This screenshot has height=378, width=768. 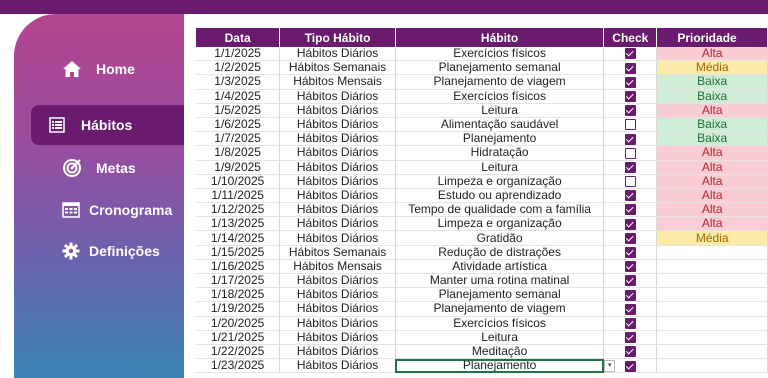 What do you see at coordinates (238, 352) in the screenshot?
I see `cell-data: 1/22/2025` at bounding box center [238, 352].